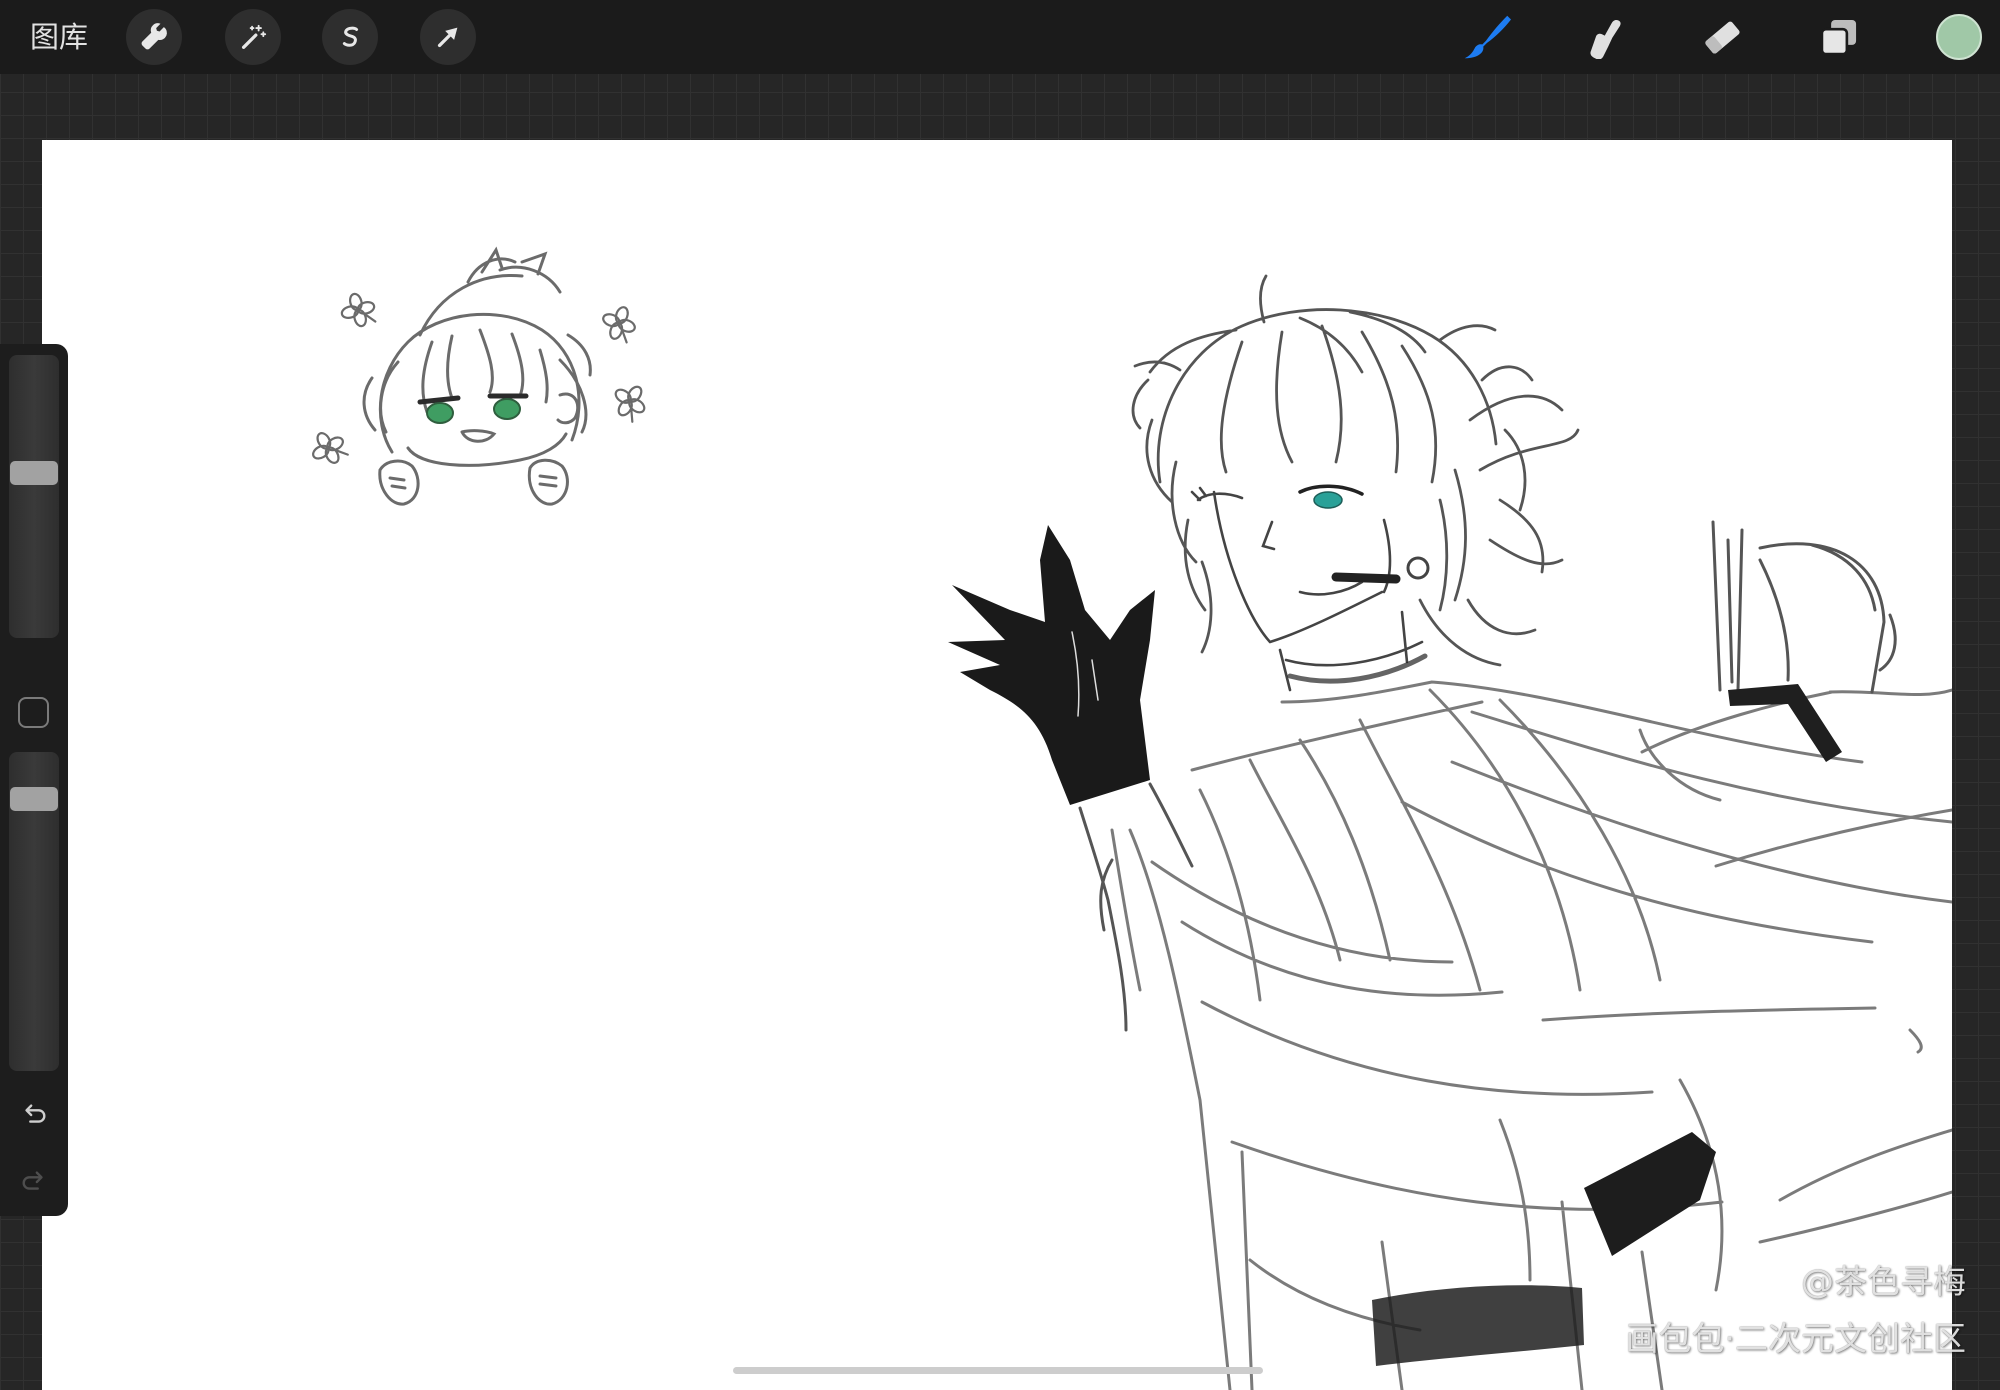 The height and width of the screenshot is (1390, 2000). I want to click on selection-icon, so click(350, 36).